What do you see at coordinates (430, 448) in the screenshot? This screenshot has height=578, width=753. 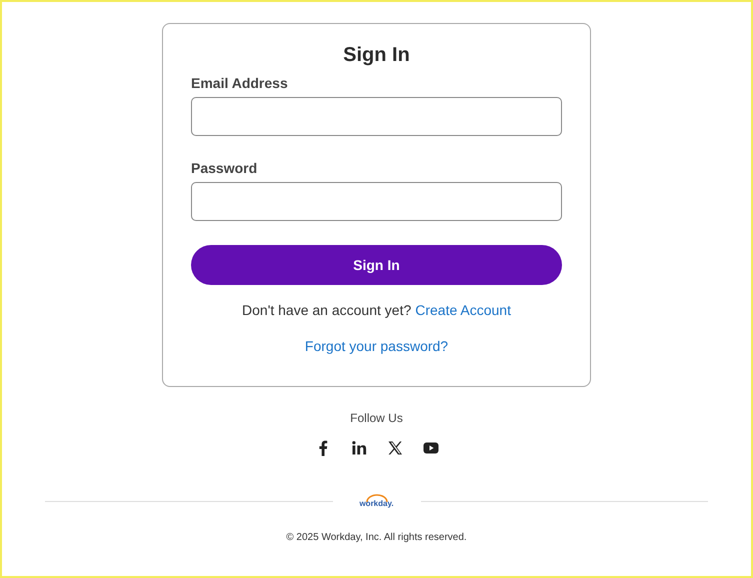 I see `youtube-icon` at bounding box center [430, 448].